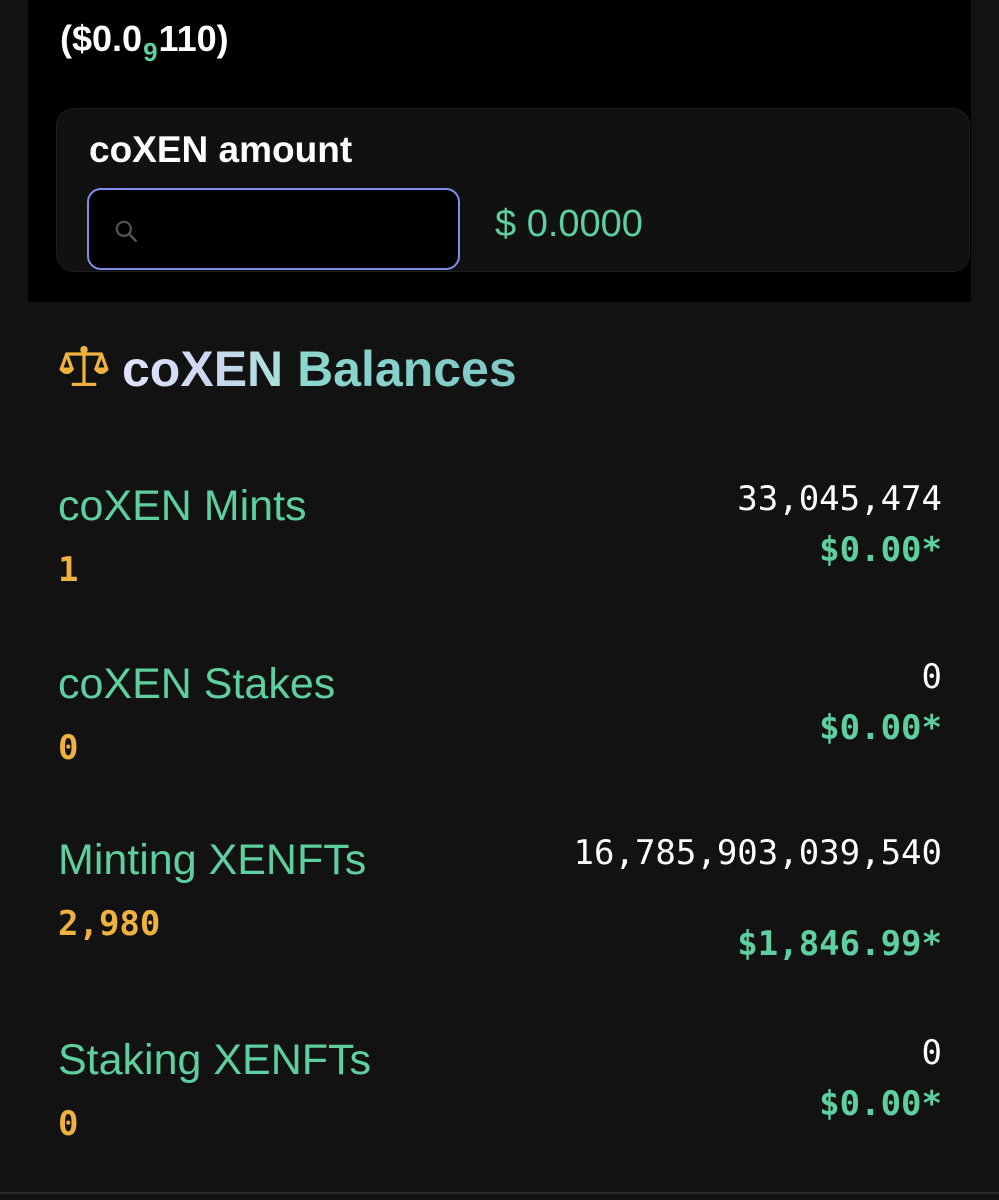 The image size is (999, 1200). I want to click on amount-card: coXEN amount $ 0.0000, so click(513, 190).